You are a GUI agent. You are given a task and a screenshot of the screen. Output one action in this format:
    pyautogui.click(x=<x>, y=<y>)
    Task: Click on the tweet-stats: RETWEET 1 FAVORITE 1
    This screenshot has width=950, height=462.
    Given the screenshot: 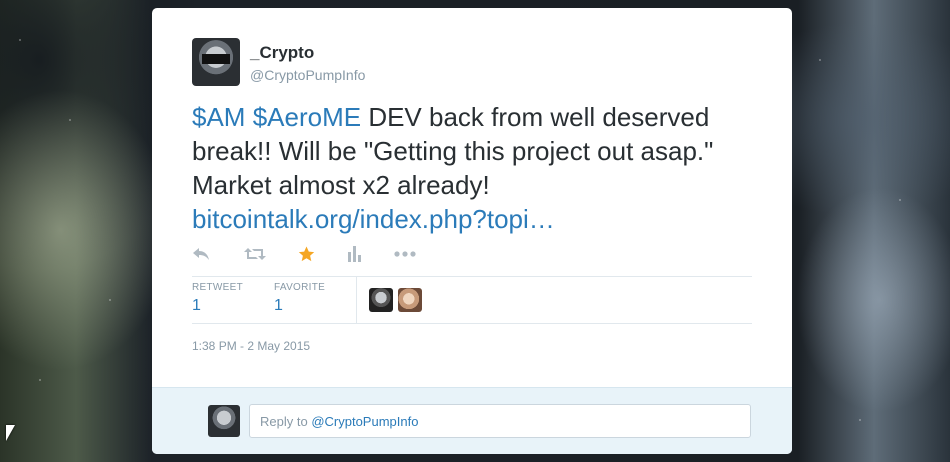 What is the action you would take?
    pyautogui.click(x=472, y=300)
    